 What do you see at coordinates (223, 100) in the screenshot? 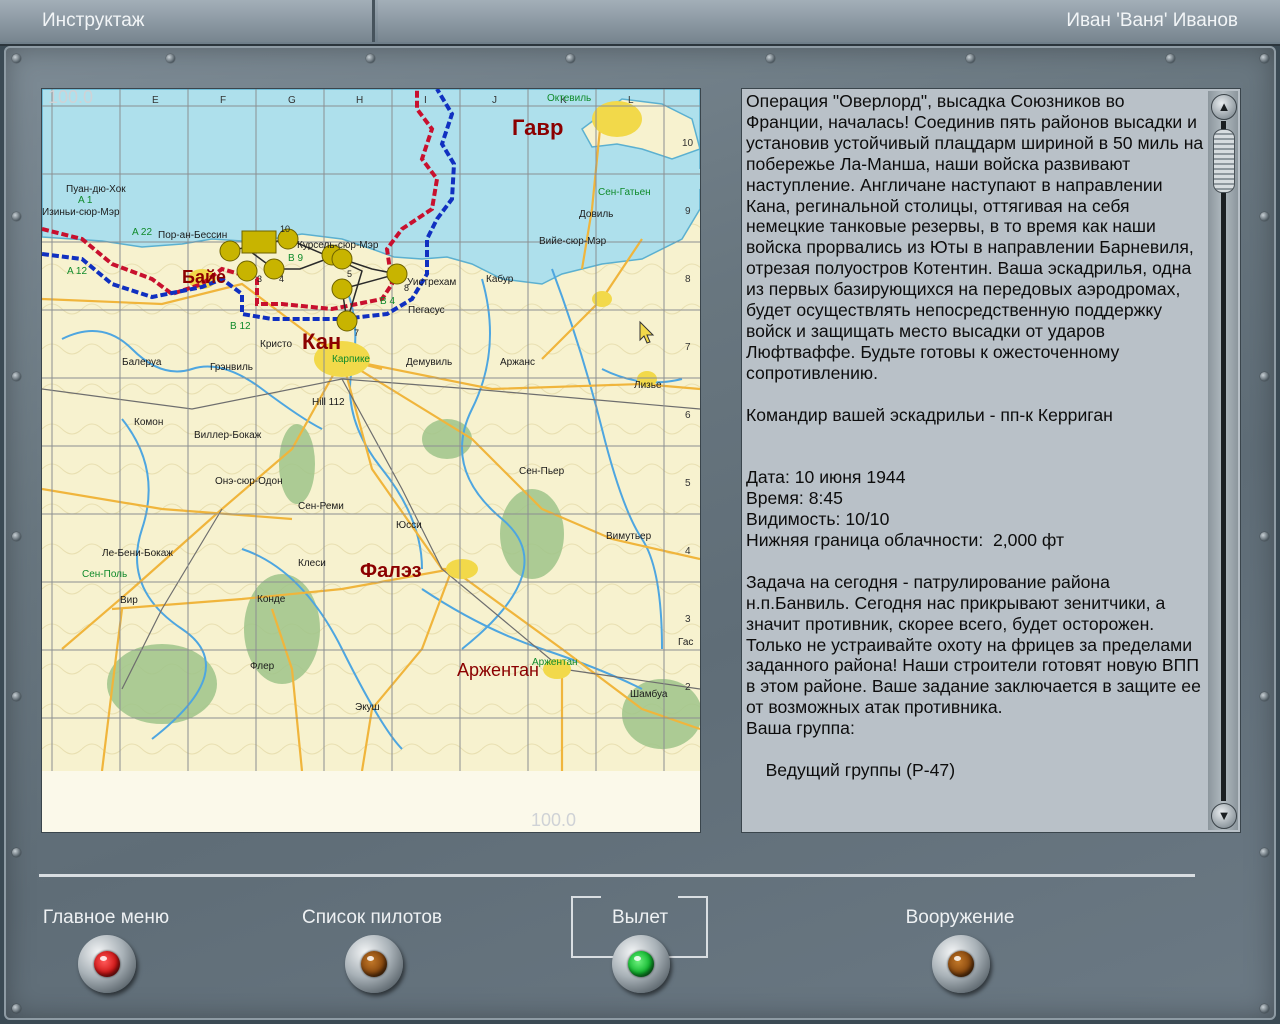
I see `grid-col-label: F` at bounding box center [223, 100].